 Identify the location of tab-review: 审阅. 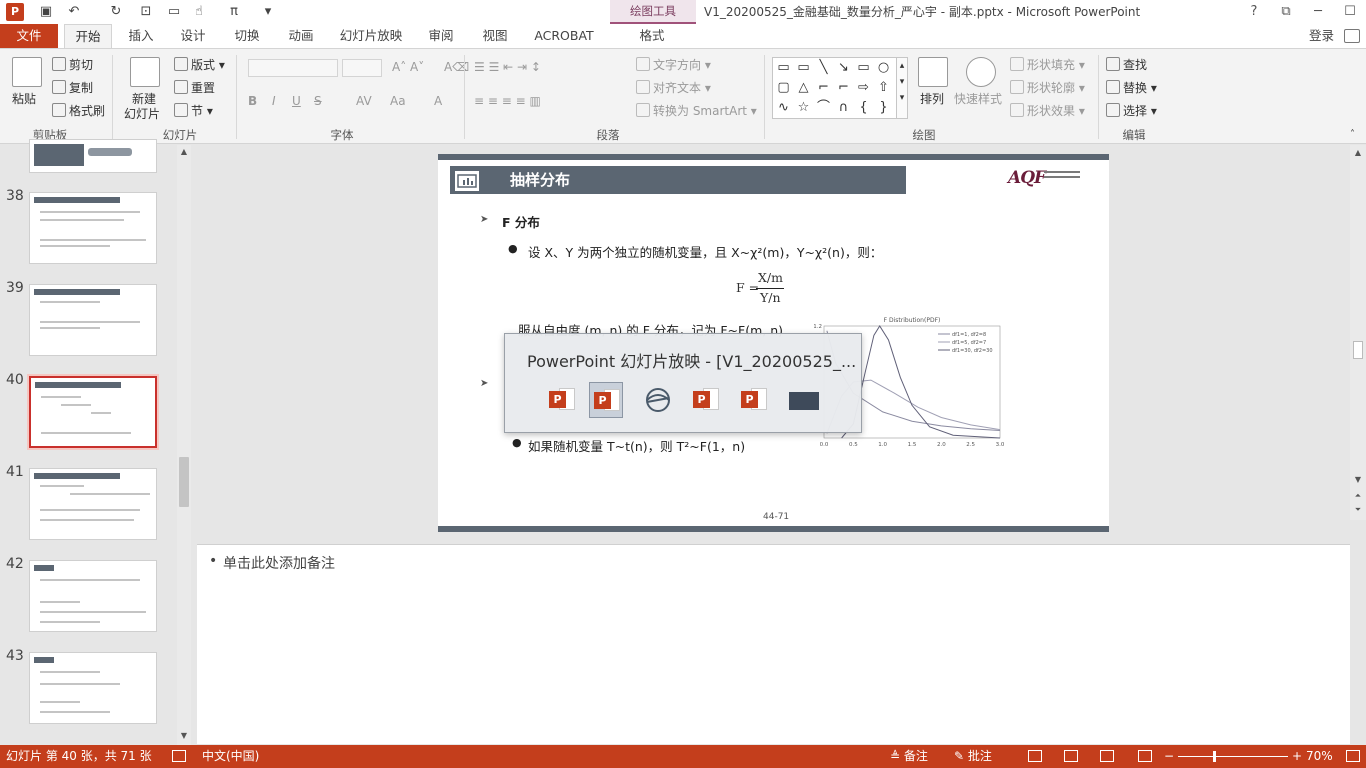
(441, 36).